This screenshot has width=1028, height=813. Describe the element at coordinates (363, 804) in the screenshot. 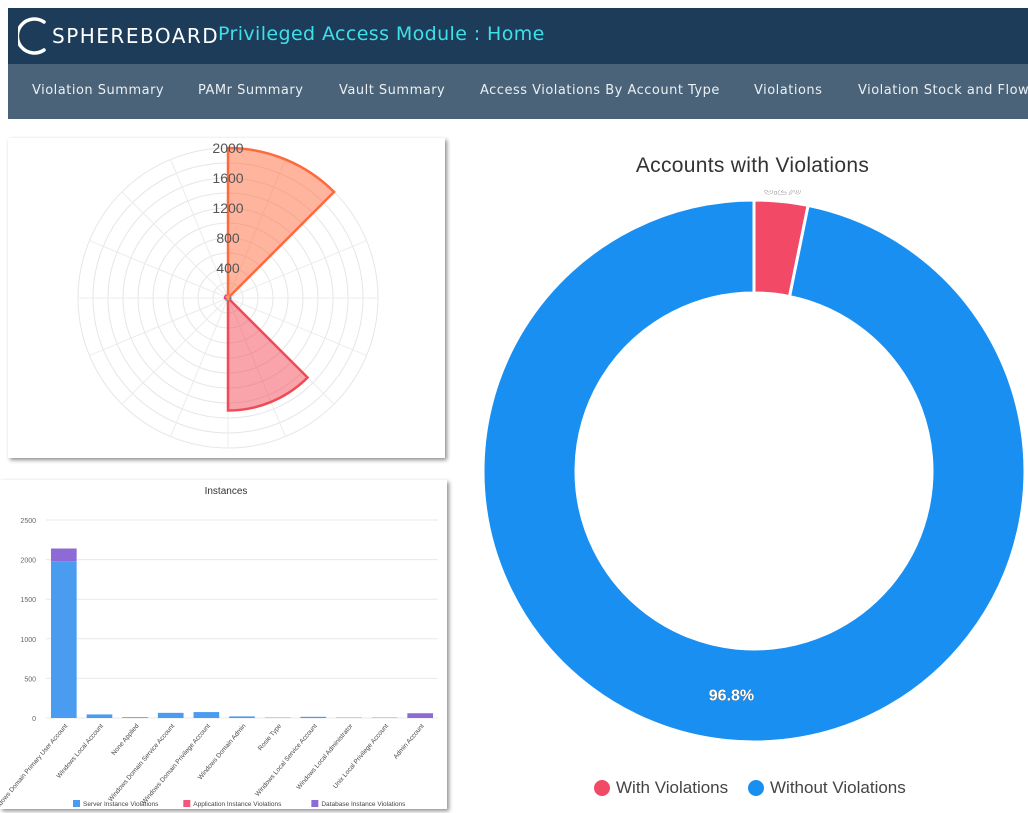

I see `bar-legend-label: Database Instance Violations` at that location.